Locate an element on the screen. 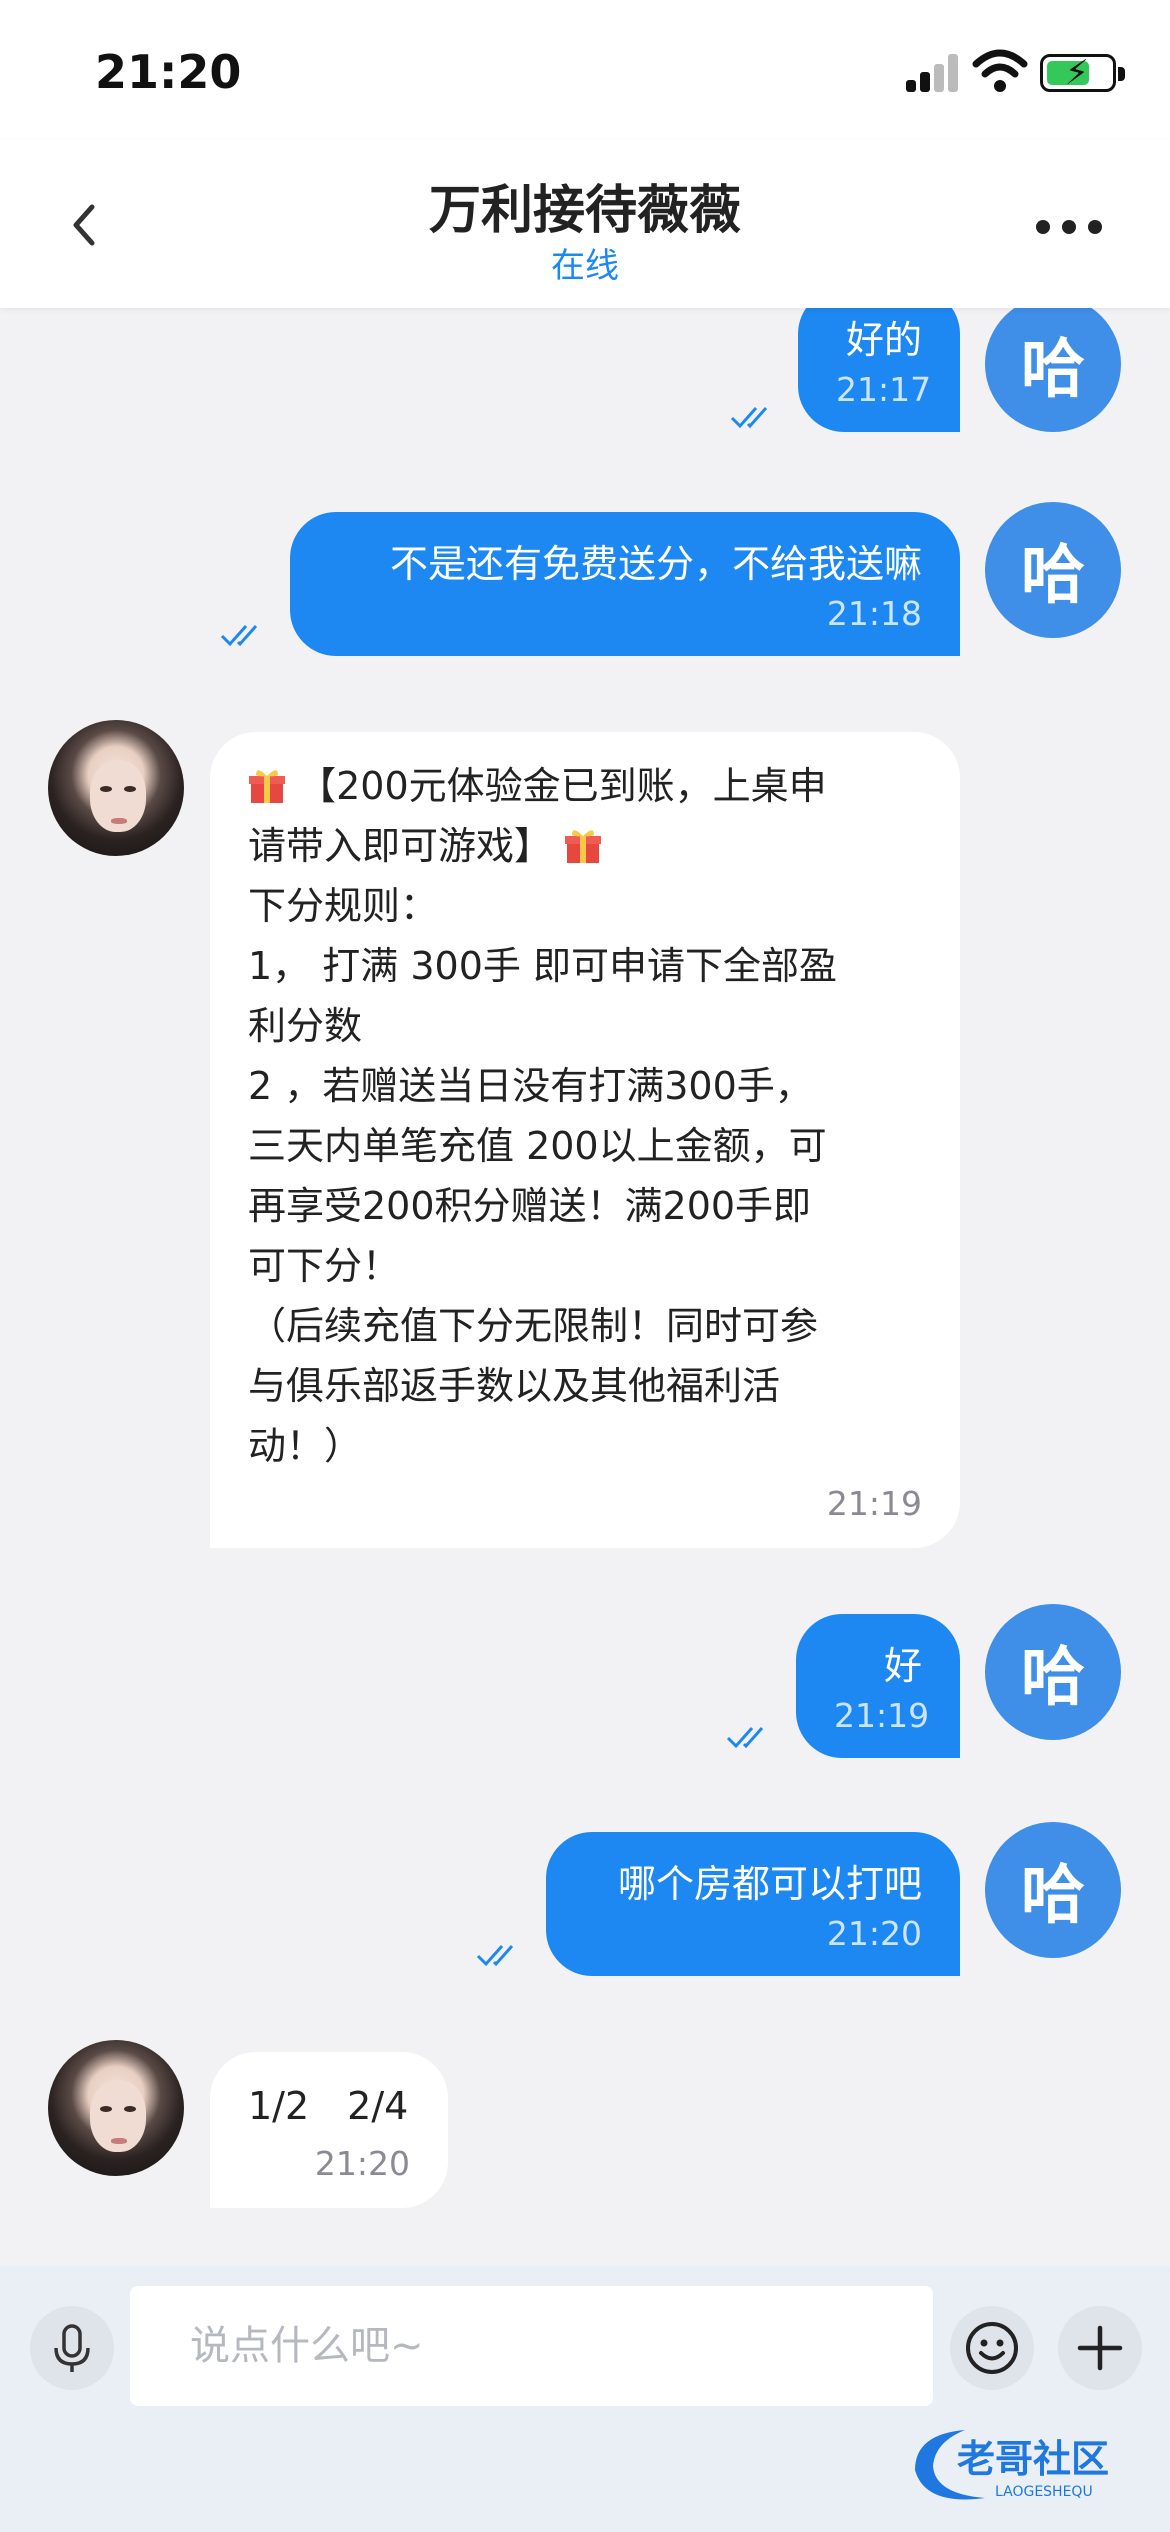 The image size is (1170, 2532). message-line: （后续充值下分无限制！同时可参 is located at coordinates (533, 1326).